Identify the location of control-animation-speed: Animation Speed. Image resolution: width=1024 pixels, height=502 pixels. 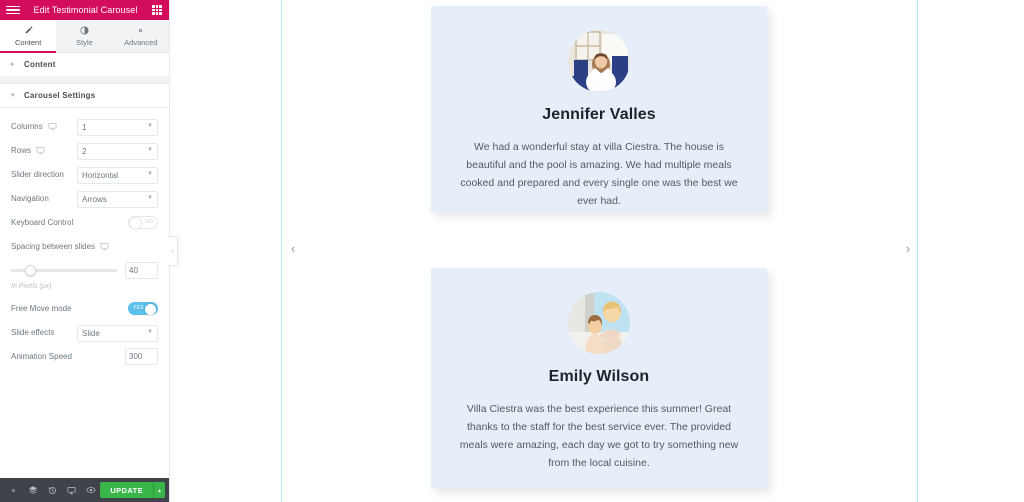
(84, 356).